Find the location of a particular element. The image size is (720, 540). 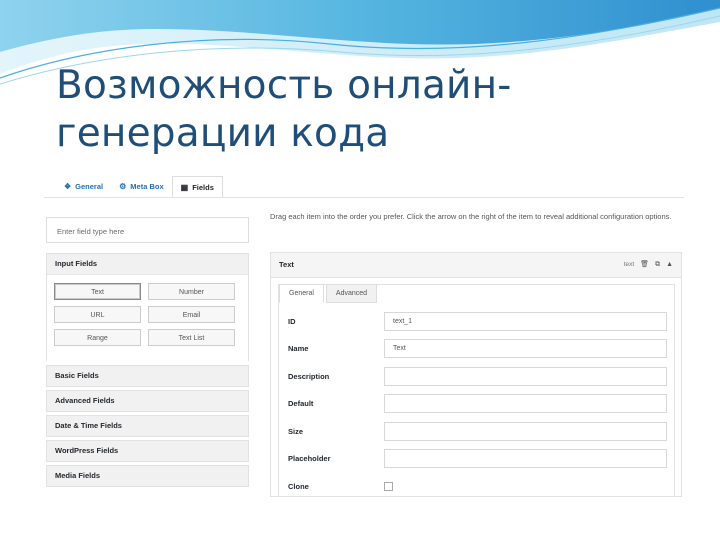

field-settings-tabs: General Advanced is located at coordinates (329, 293).